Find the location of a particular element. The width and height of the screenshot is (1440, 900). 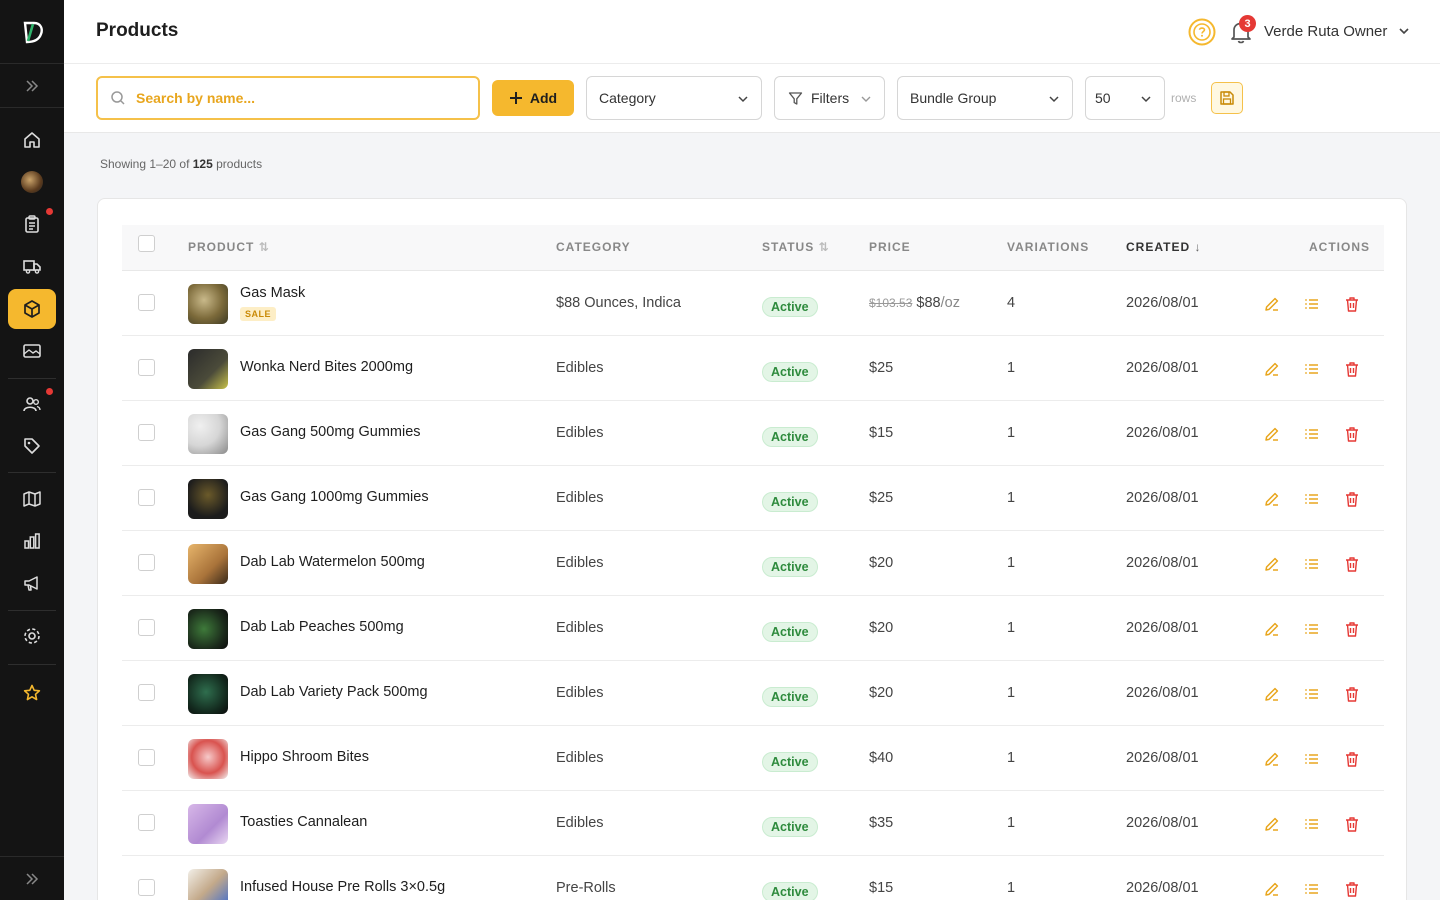

product-name: Gas Mask is located at coordinates (272, 293).